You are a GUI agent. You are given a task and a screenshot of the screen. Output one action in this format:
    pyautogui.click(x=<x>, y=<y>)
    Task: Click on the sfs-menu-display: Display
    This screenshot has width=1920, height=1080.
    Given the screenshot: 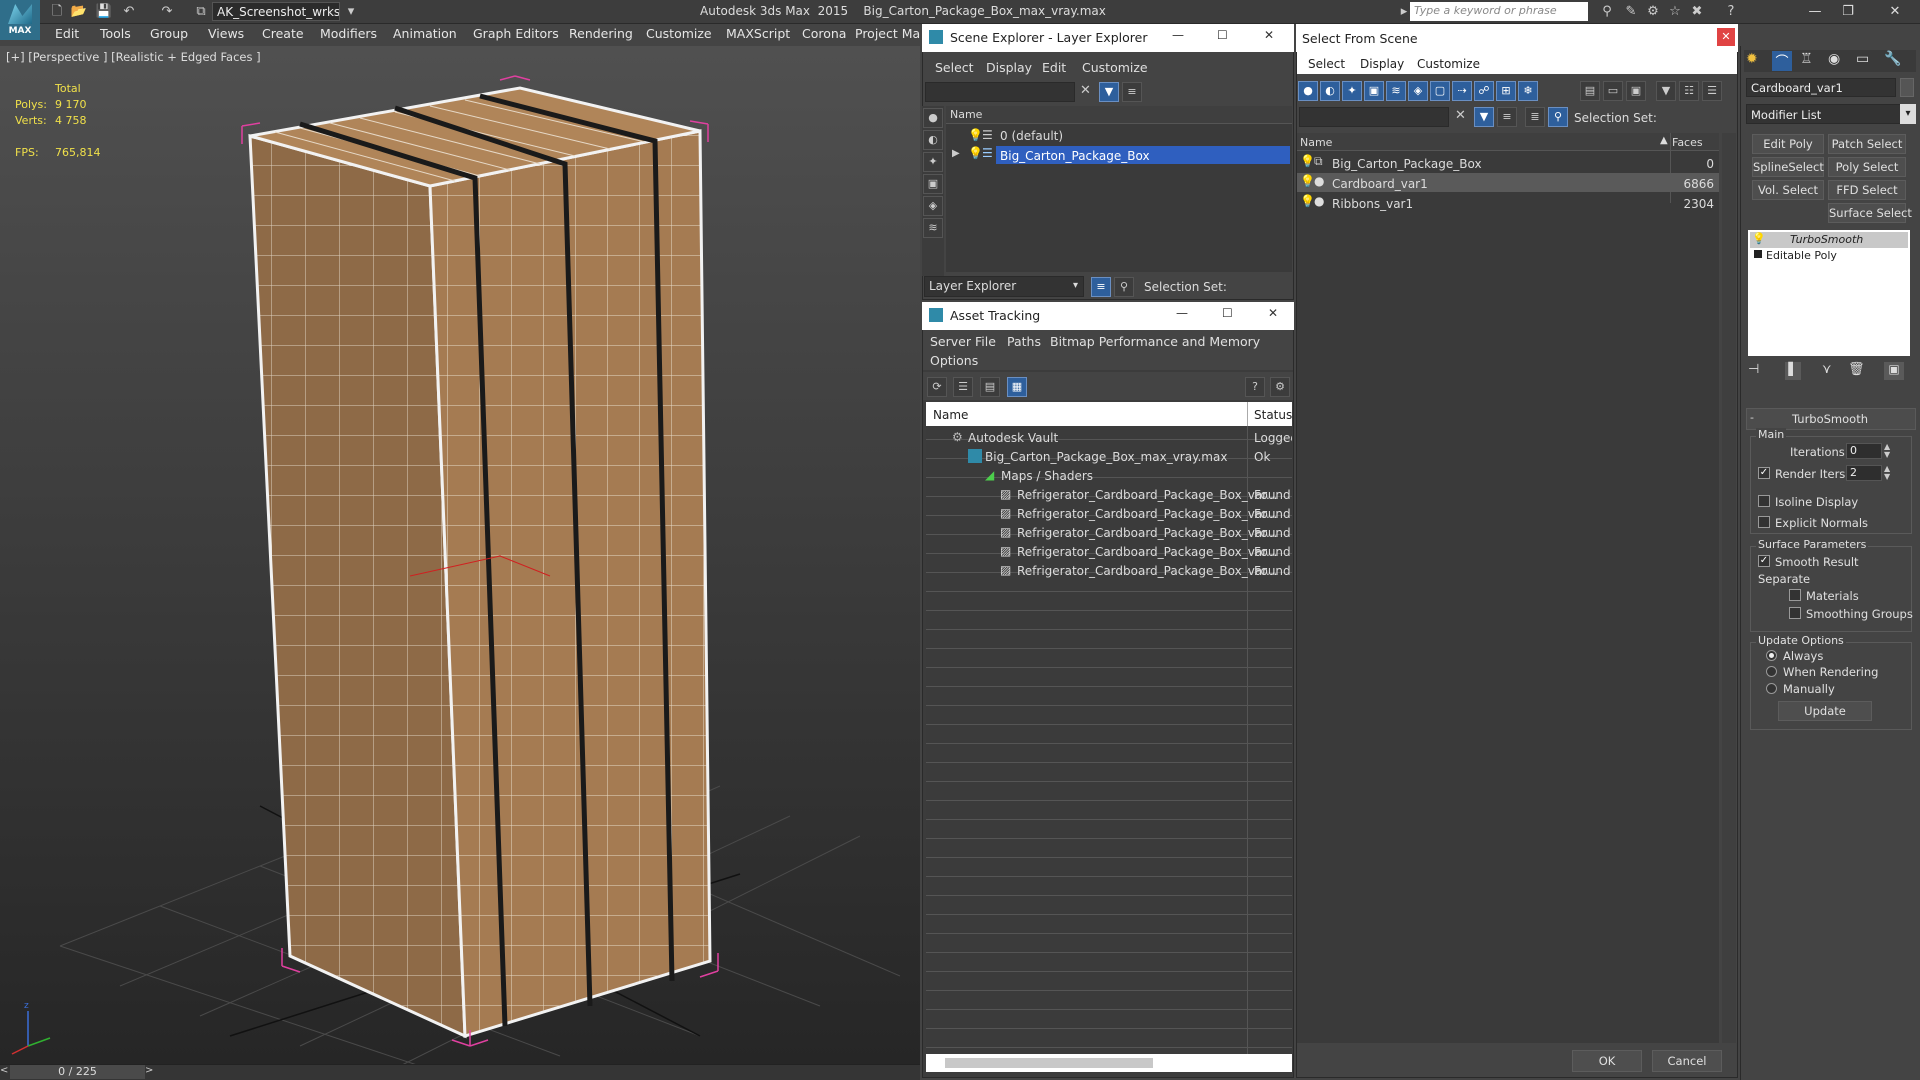 What is the action you would take?
    pyautogui.click(x=1382, y=64)
    